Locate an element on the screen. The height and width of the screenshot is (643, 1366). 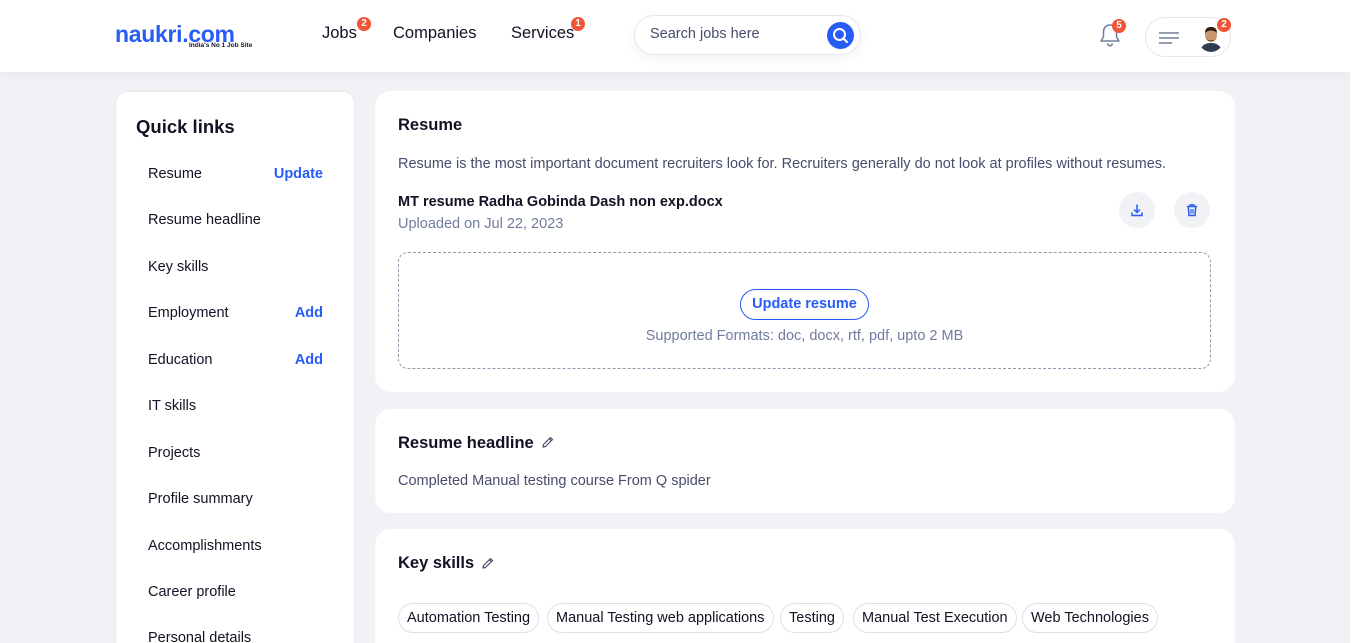
nav-companies: Companies is located at coordinates (434, 33).